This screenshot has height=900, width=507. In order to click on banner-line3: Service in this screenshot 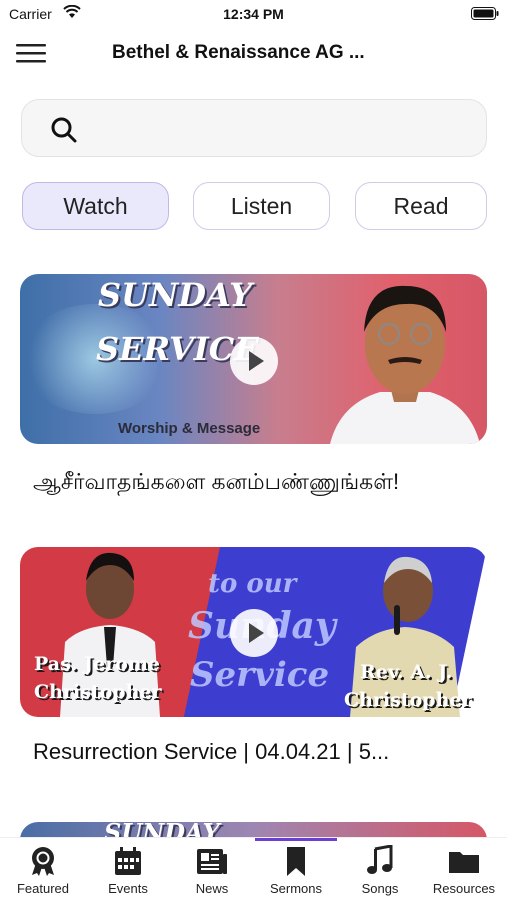, I will do `click(260, 675)`.